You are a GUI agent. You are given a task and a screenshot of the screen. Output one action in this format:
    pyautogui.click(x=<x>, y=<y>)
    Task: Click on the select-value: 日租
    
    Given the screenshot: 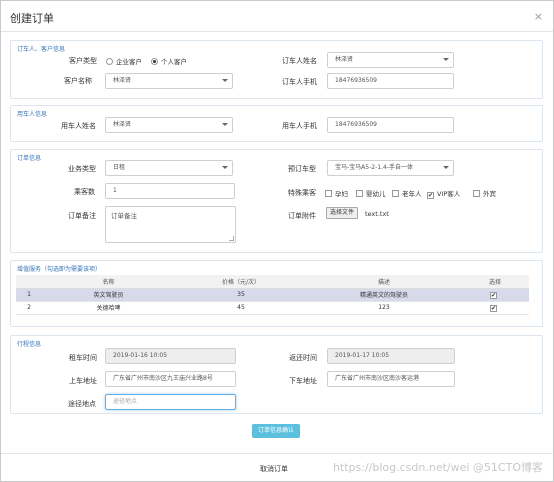 What is the action you would take?
    pyautogui.click(x=119, y=167)
    